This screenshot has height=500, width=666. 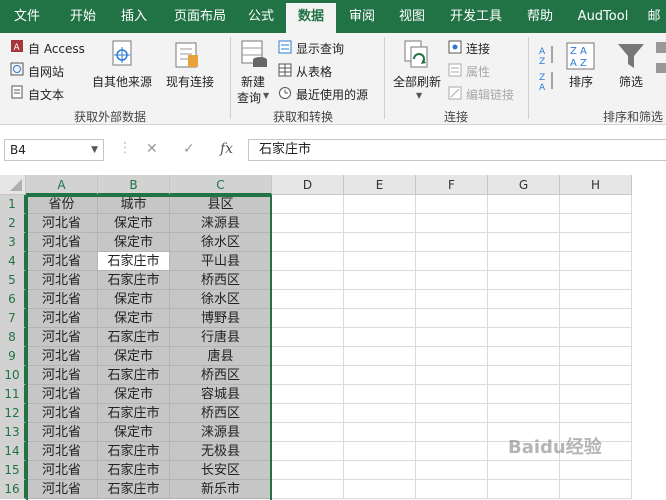 What do you see at coordinates (221, 356) in the screenshot?
I see `cell: 唐县` at bounding box center [221, 356].